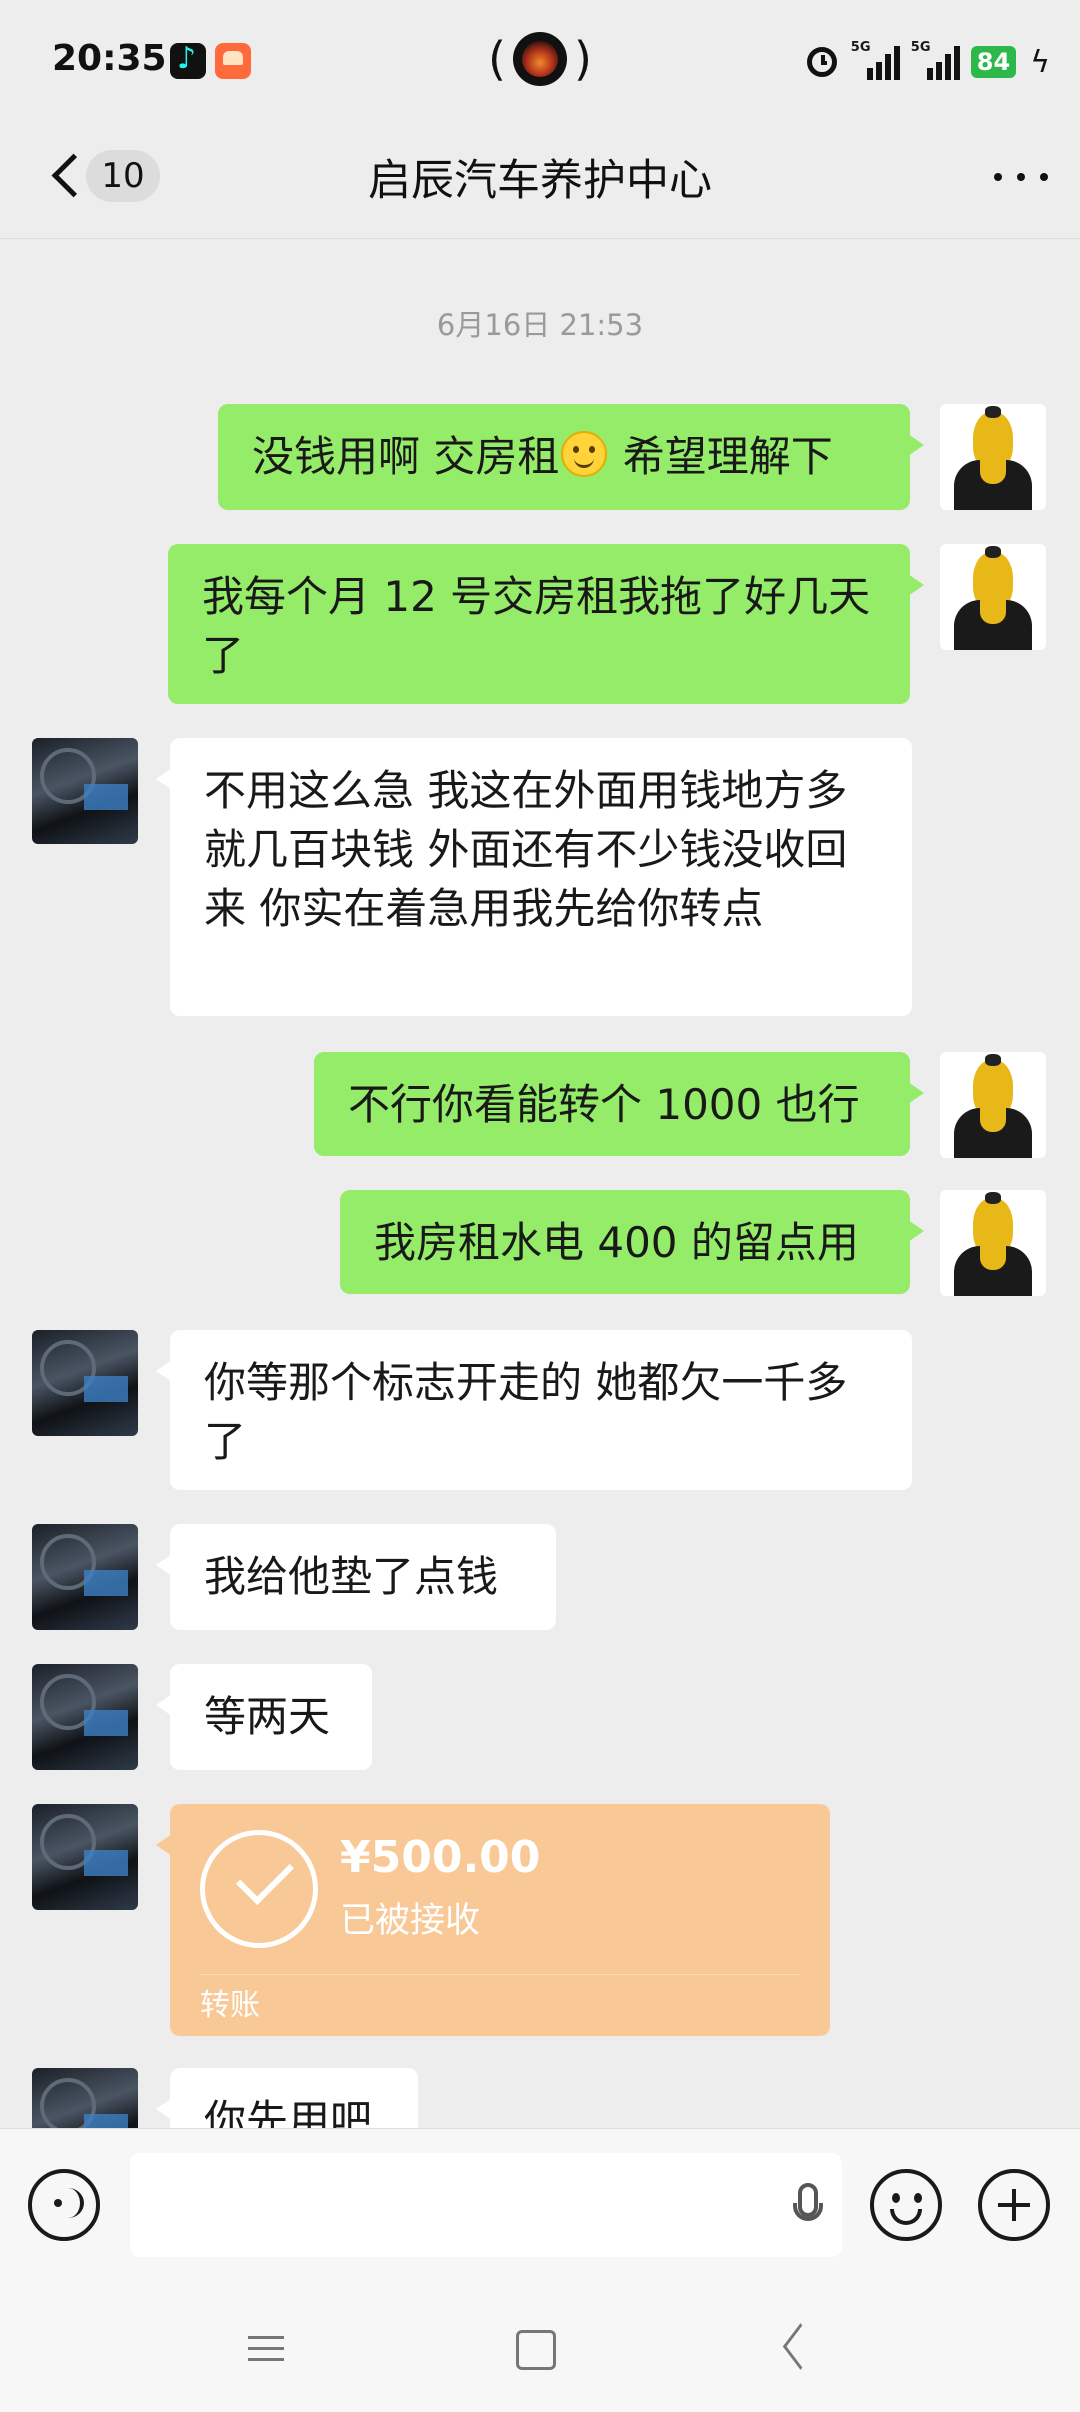 This screenshot has height=2412, width=1080. Describe the element at coordinates (264, 1717) in the screenshot. I see `message-bubble-received: 等两天` at that location.